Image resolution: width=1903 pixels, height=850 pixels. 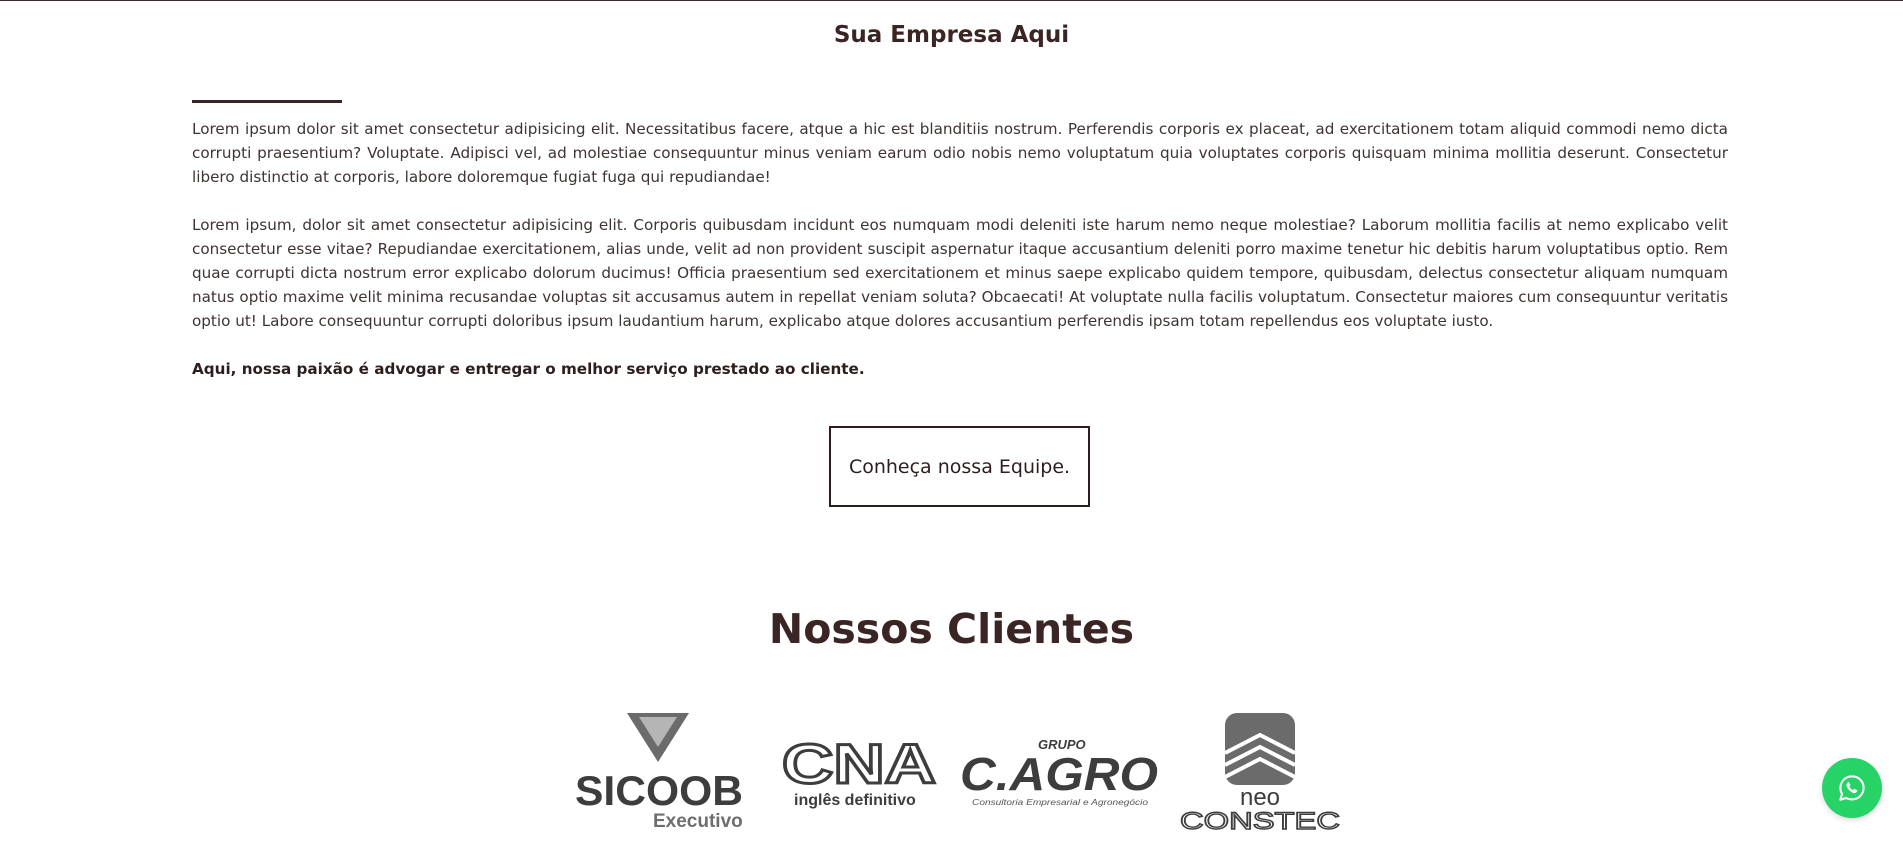 What do you see at coordinates (698, 820) in the screenshot?
I see `sicoob-logo-sub: Executivo` at bounding box center [698, 820].